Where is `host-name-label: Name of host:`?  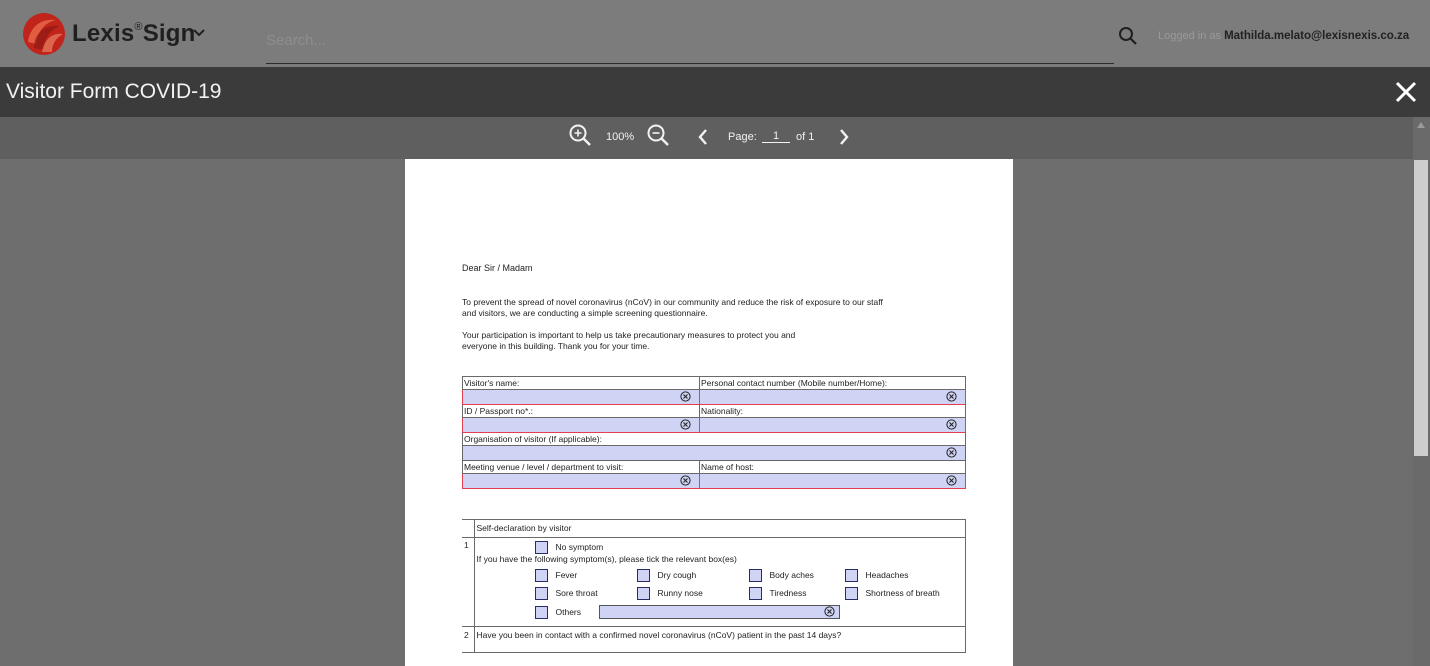 host-name-label: Name of host: is located at coordinates (832, 467).